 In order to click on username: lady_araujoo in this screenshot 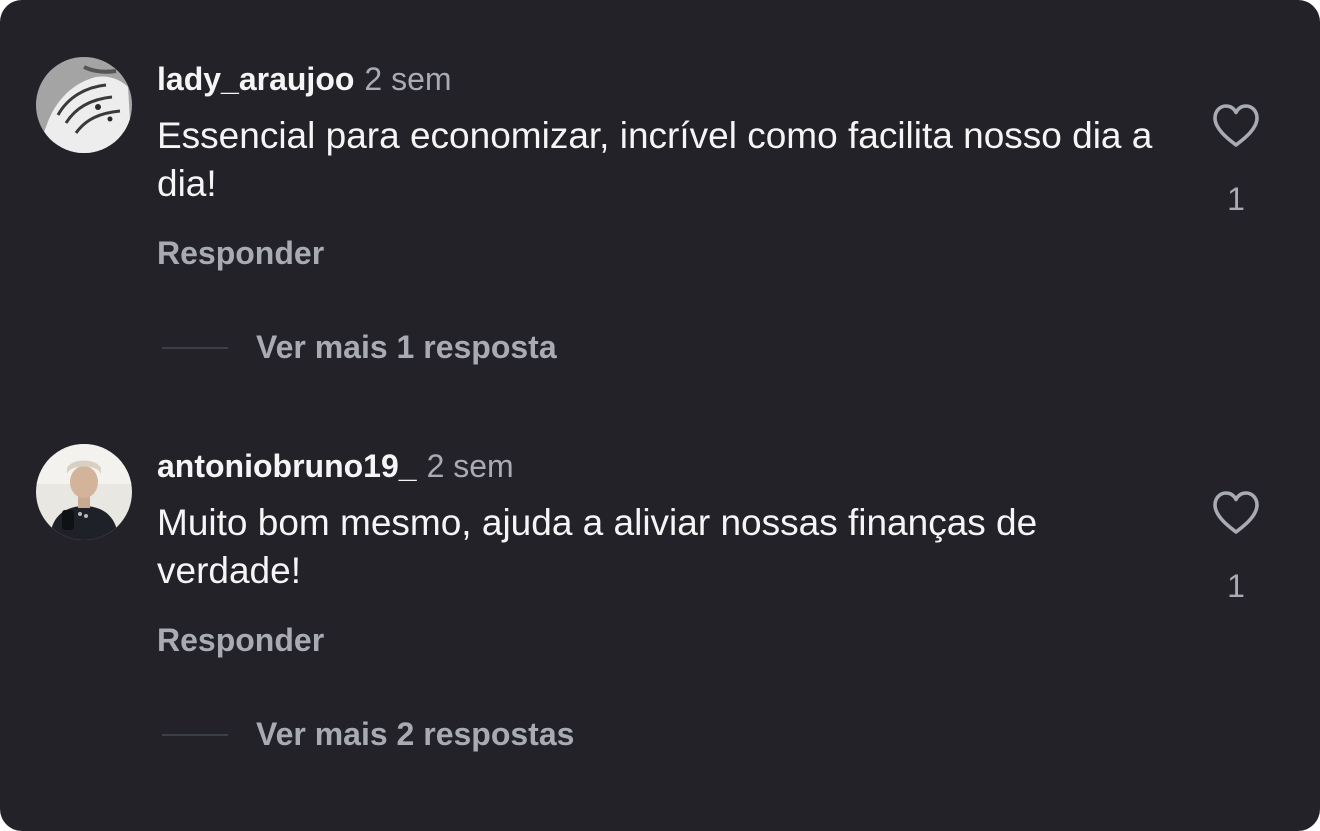, I will do `click(255, 79)`.